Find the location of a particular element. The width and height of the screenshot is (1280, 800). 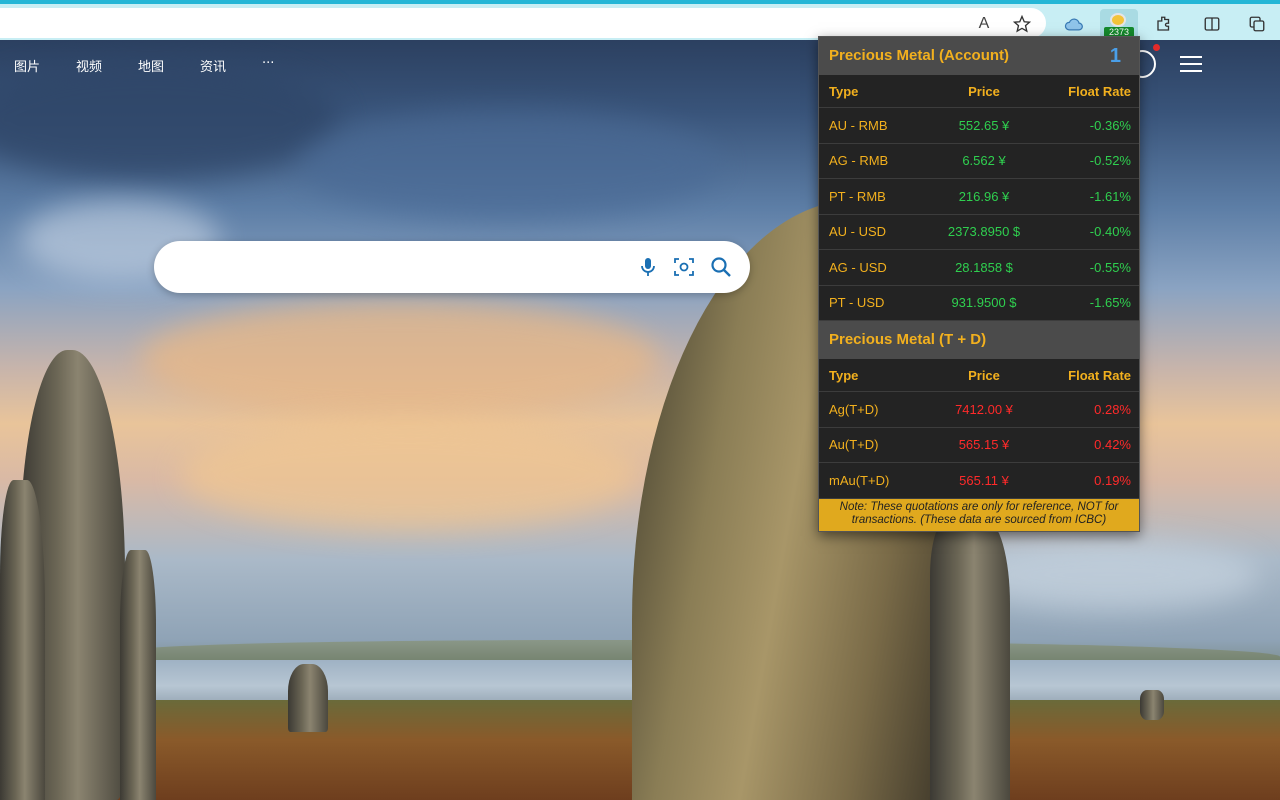

address-bar is located at coordinates (523, 23).